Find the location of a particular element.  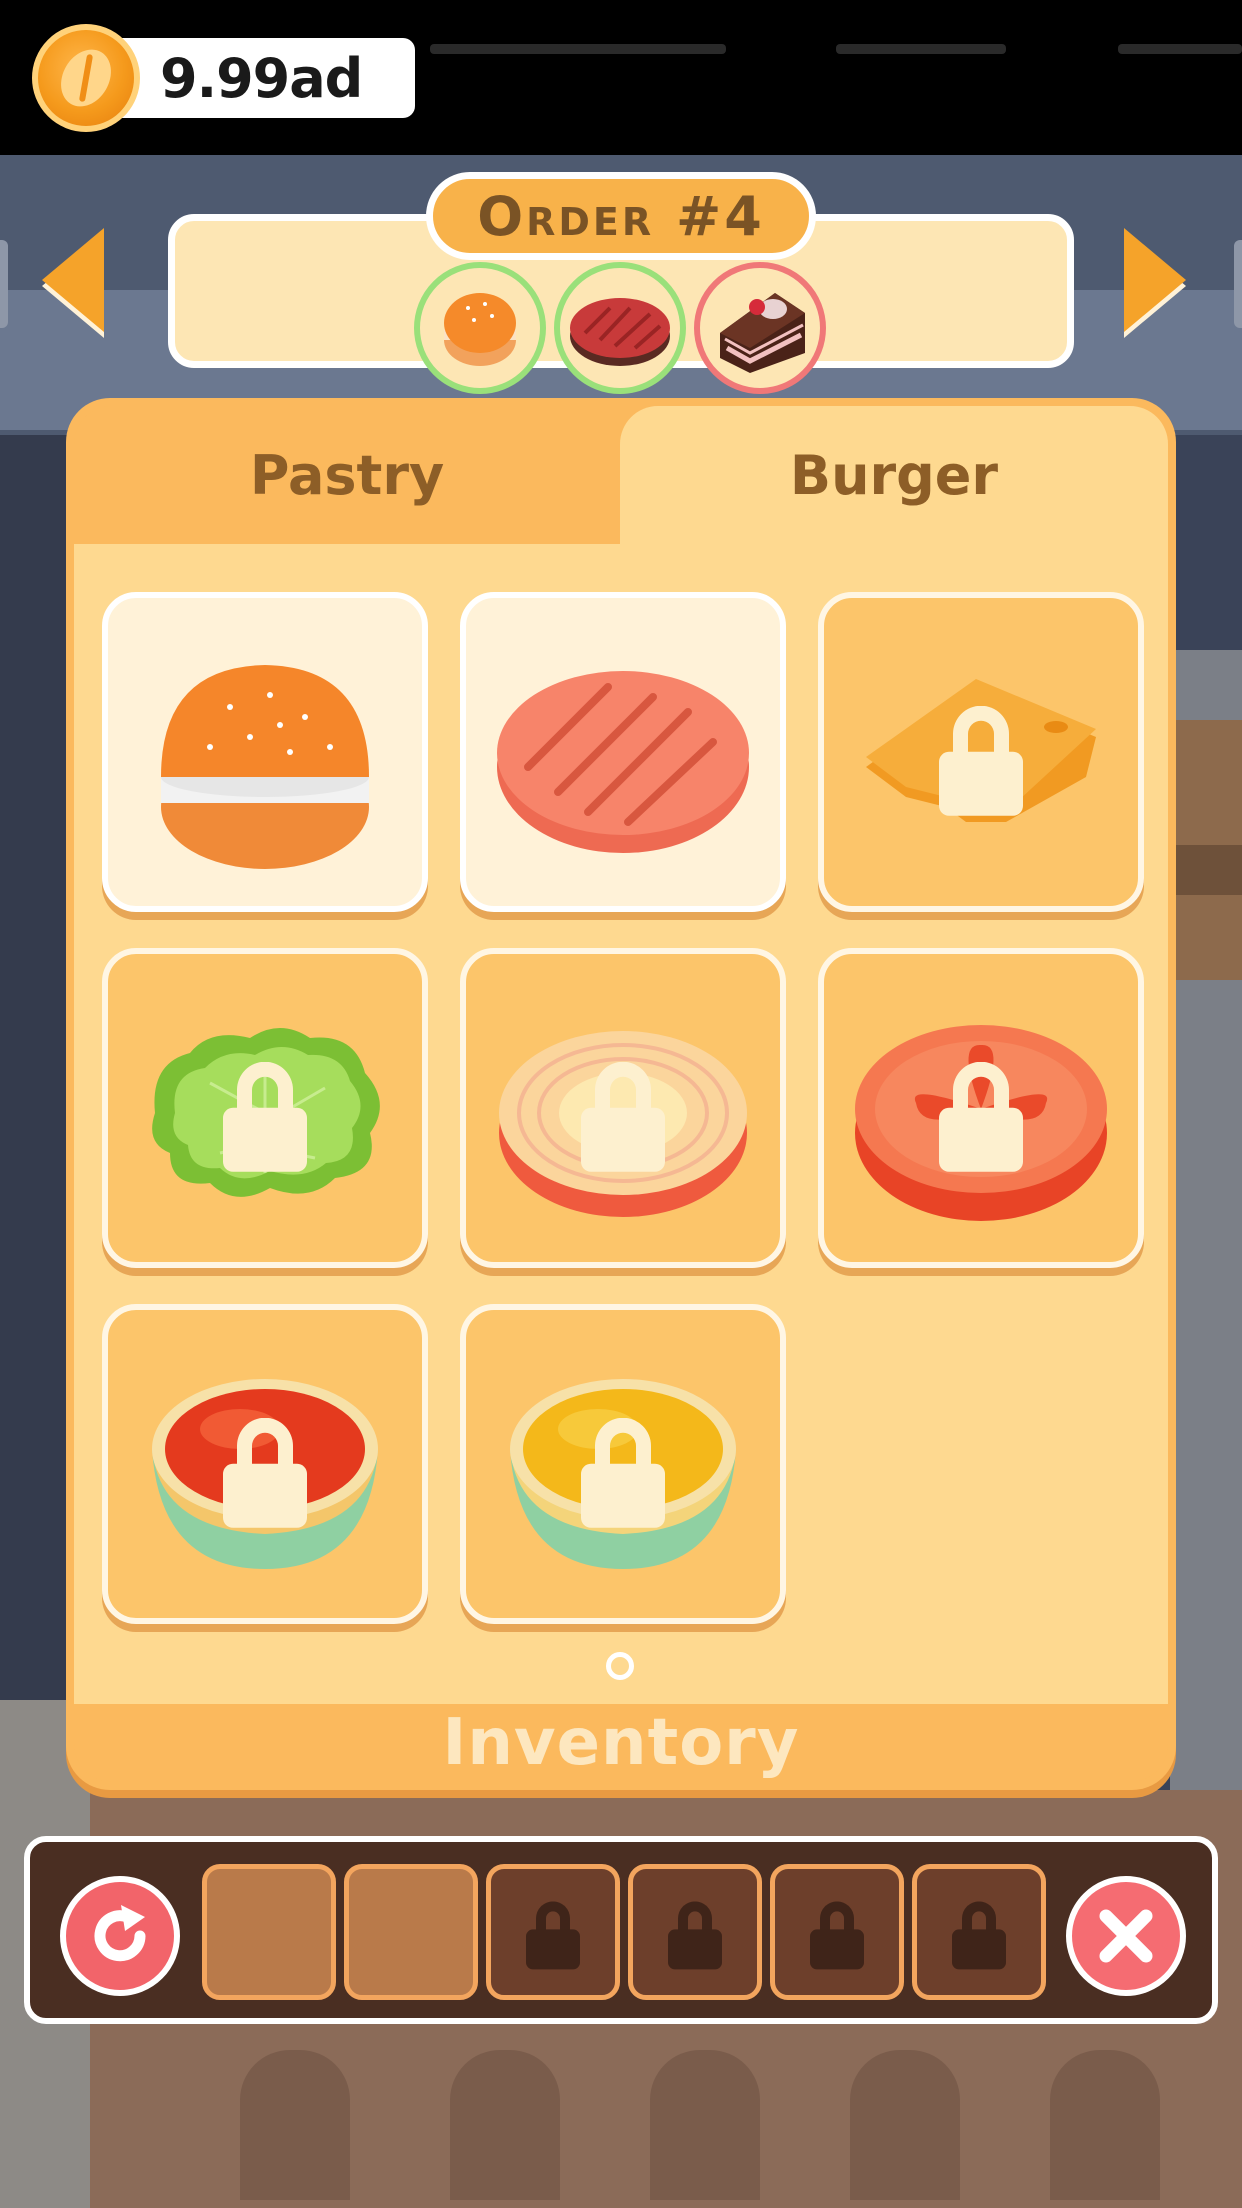

ingredient-tile-bun is located at coordinates (265, 752).